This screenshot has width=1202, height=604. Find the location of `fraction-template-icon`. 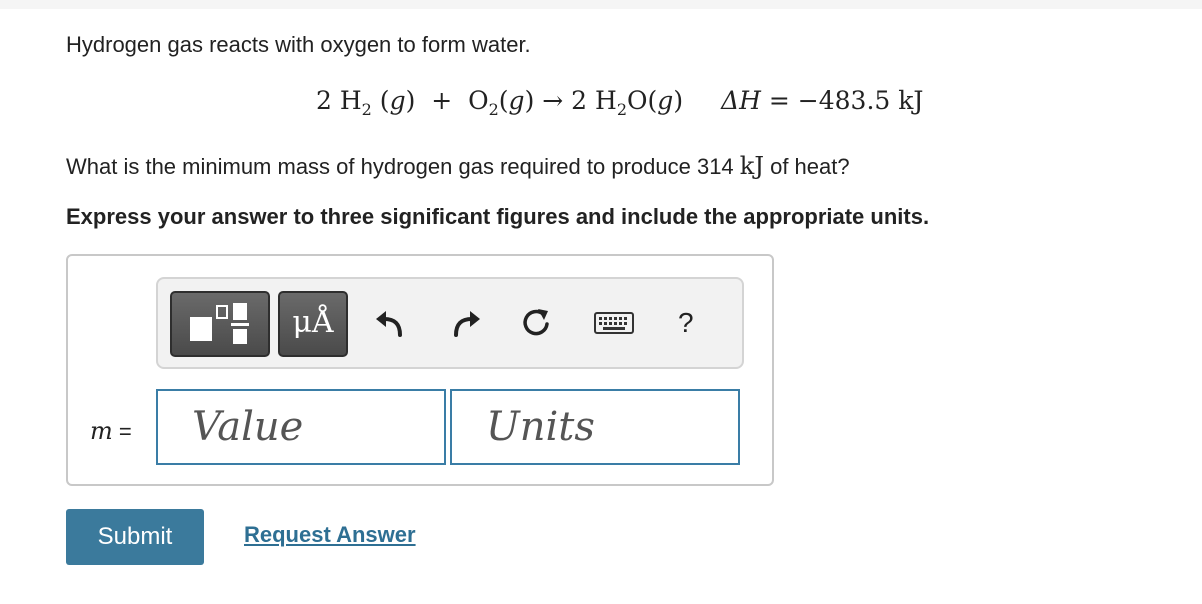

fraction-template-icon is located at coordinates (219, 323).